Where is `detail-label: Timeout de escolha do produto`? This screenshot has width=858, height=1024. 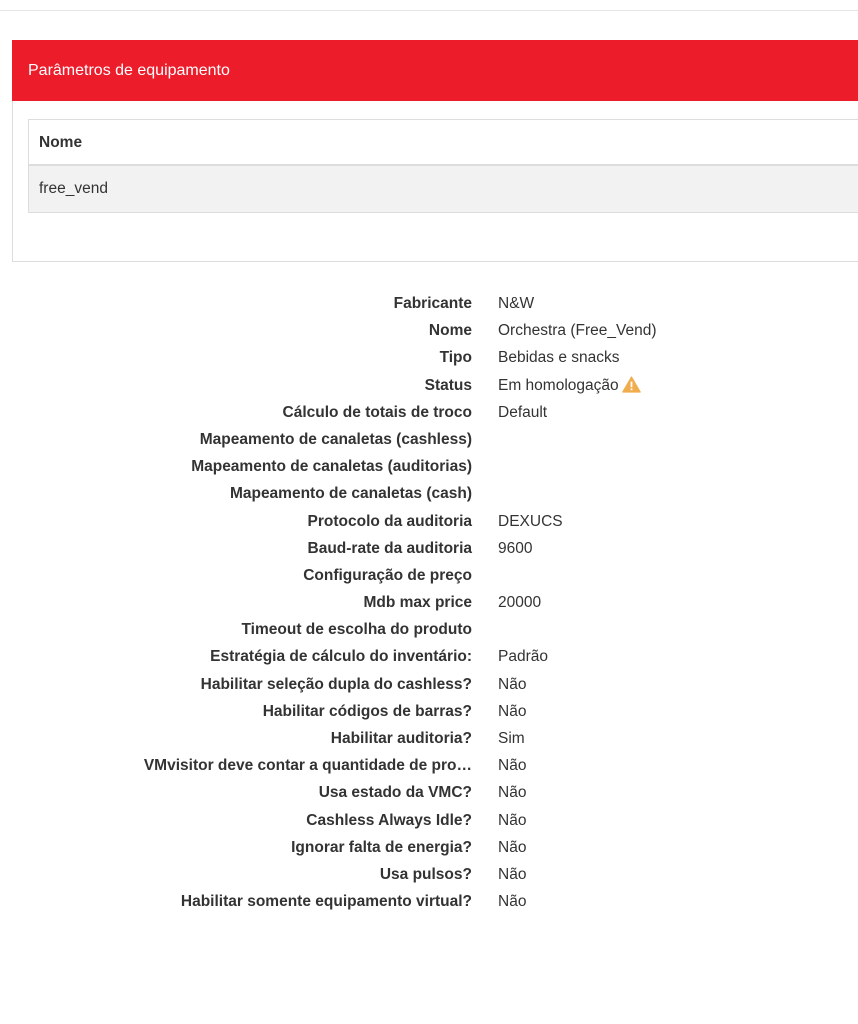
detail-label: Timeout de escolha do produto is located at coordinates (356, 630).